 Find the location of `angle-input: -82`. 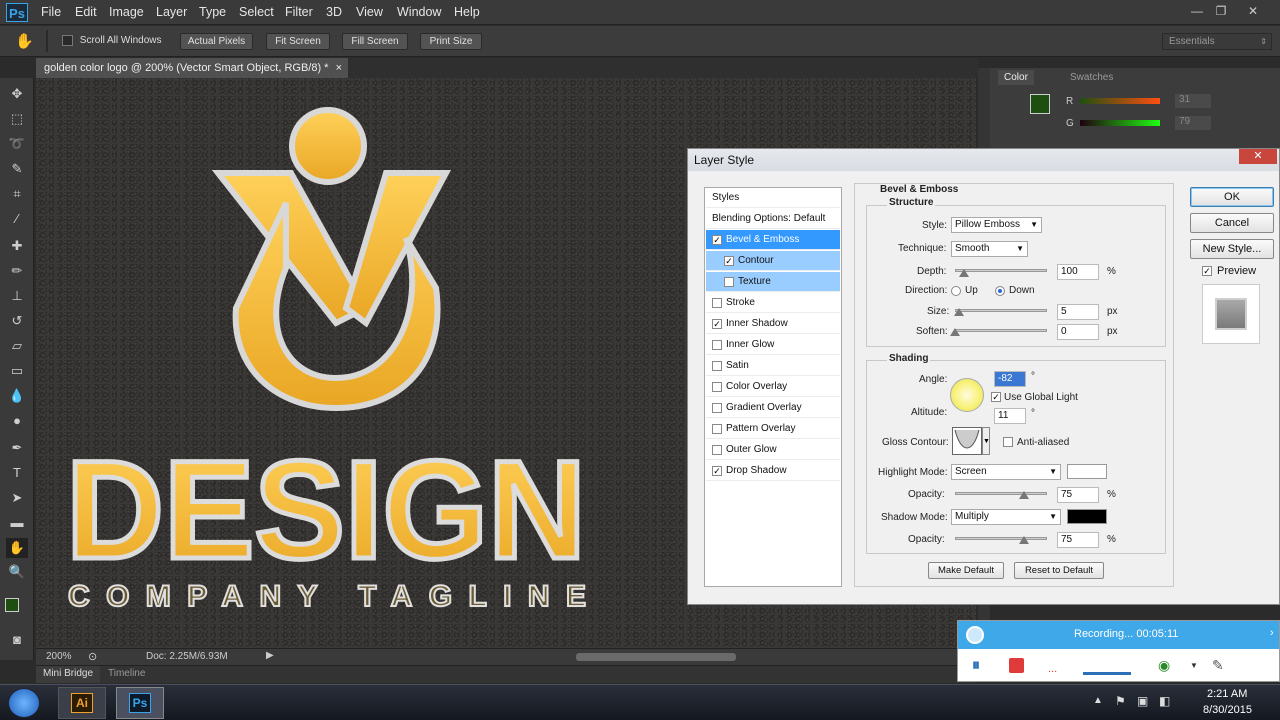

angle-input: -82 is located at coordinates (1010, 379).